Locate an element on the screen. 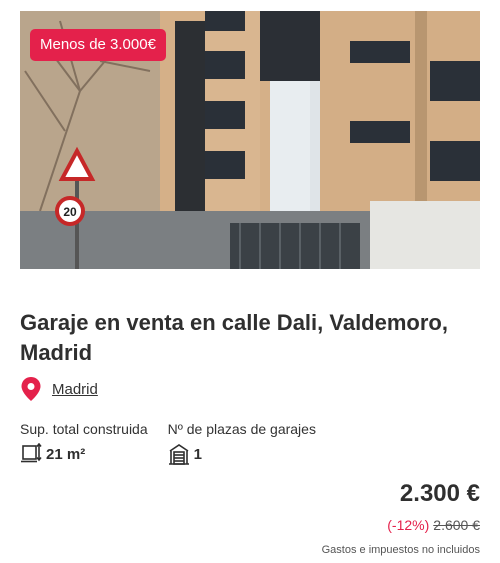 Image resolution: width=500 pixels, height=563 pixels. garage-icon is located at coordinates (178, 454).